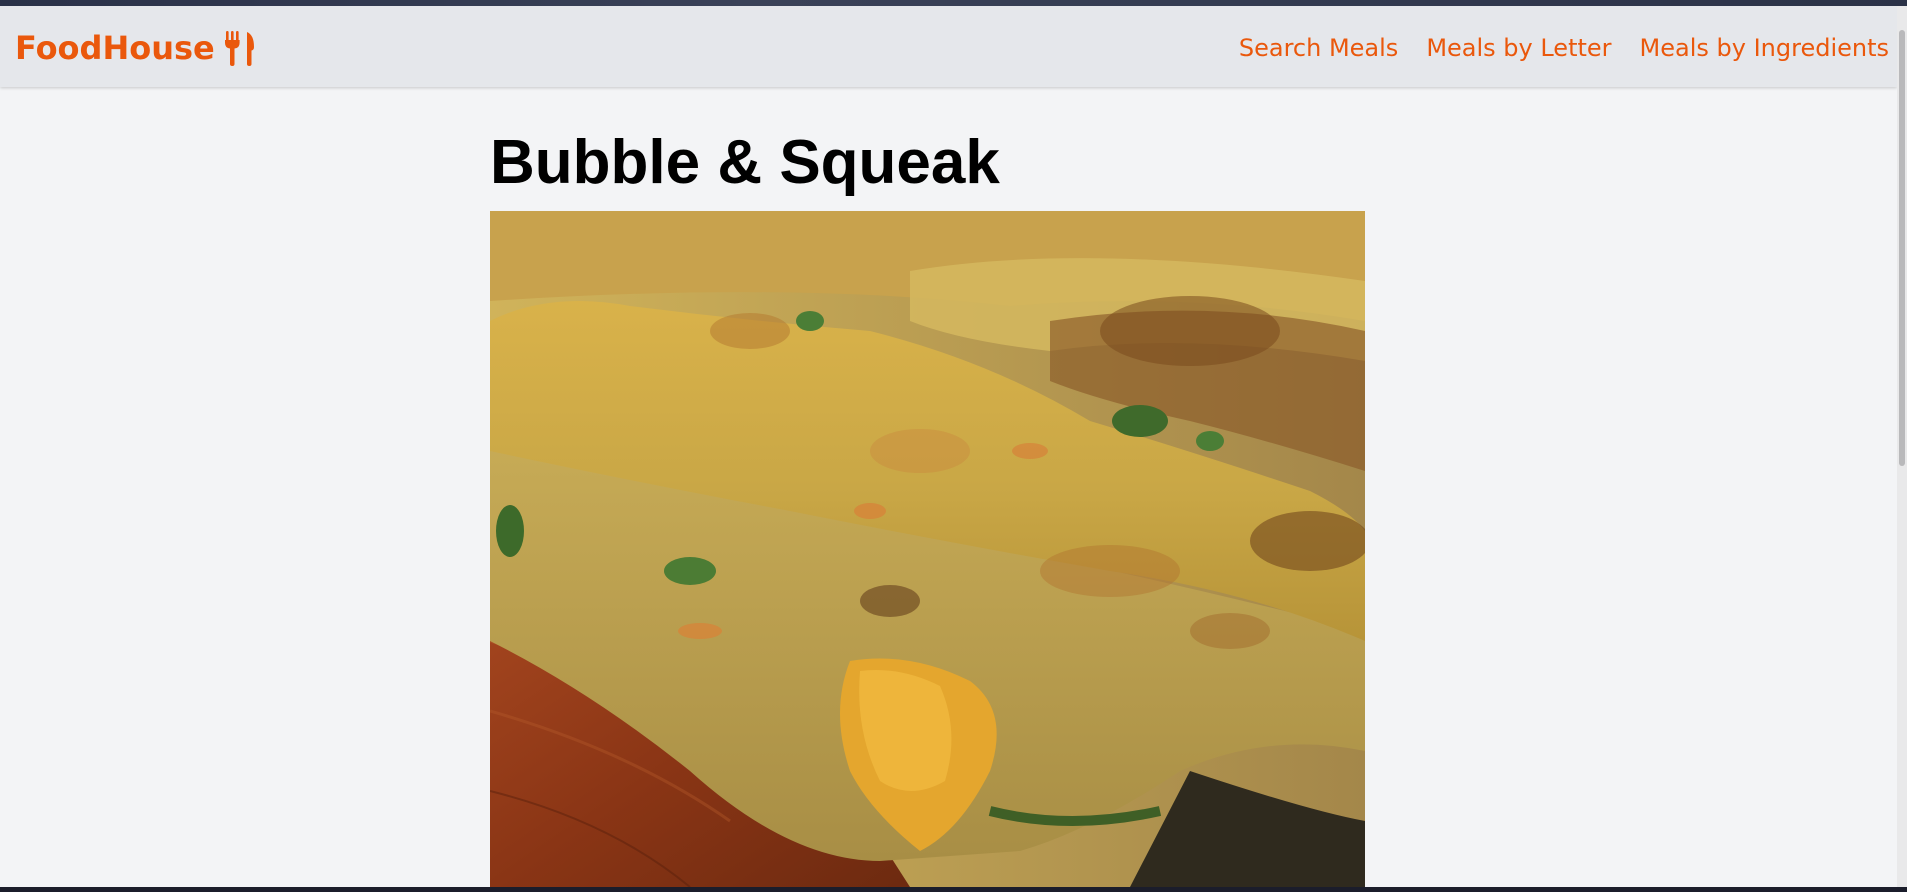 The height and width of the screenshot is (892, 1907). Describe the element at coordinates (115, 48) in the screenshot. I see `brand-name: FoodHouse` at that location.